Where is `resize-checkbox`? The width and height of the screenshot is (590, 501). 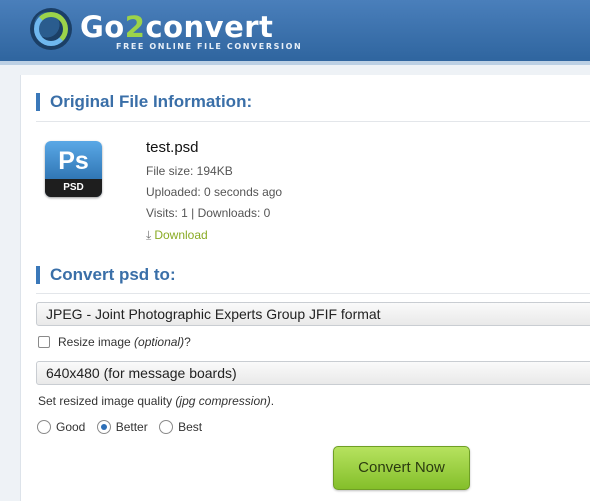
resize-checkbox is located at coordinates (44, 342).